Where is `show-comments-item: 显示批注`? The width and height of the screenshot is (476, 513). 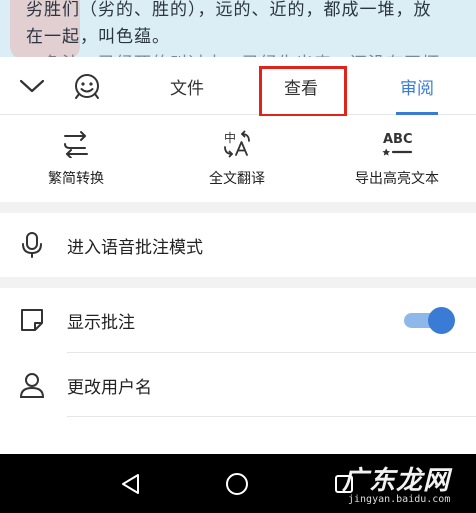 show-comments-item: 显示批注 is located at coordinates (238, 320).